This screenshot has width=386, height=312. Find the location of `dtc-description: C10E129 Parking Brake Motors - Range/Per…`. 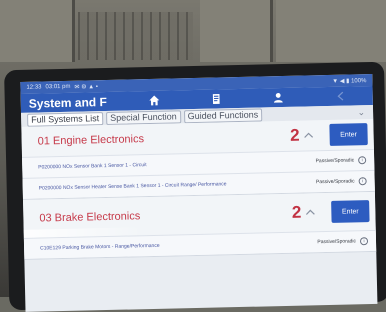

dtc-description: C10E129 Parking Brake Motors - Range/Per… is located at coordinates (100, 247).